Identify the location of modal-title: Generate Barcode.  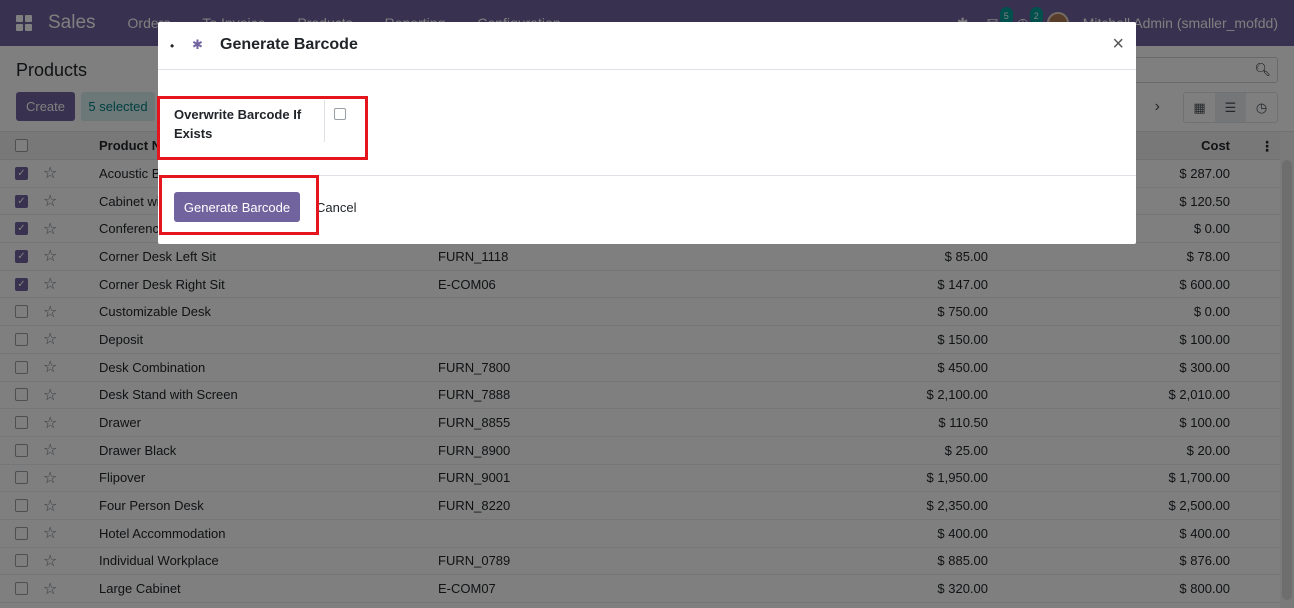
(289, 44).